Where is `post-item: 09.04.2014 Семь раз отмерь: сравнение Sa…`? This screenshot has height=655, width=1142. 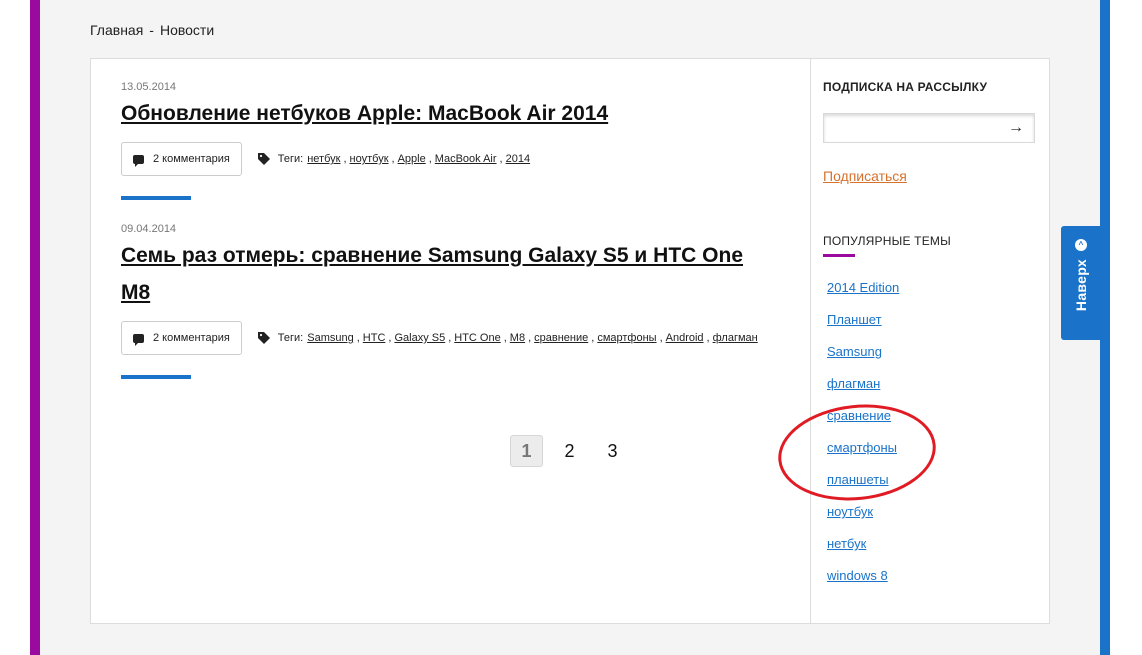 post-item: 09.04.2014 Семь раз отмерь: сравнение Sa… is located at coordinates (451, 301).